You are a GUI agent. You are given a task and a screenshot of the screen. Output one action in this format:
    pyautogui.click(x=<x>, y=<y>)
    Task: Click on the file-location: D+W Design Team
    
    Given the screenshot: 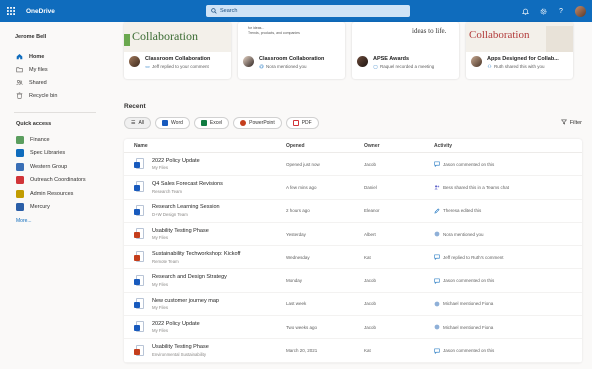 What is the action you would take?
    pyautogui.click(x=170, y=214)
    